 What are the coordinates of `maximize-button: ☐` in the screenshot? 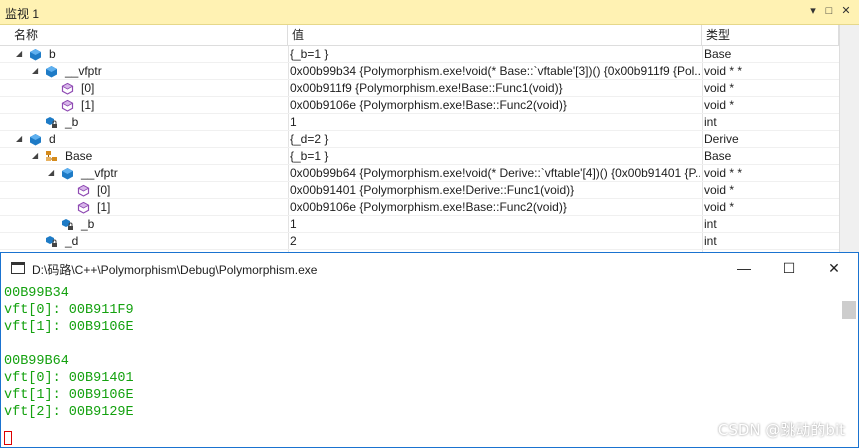 It's located at (789, 268).